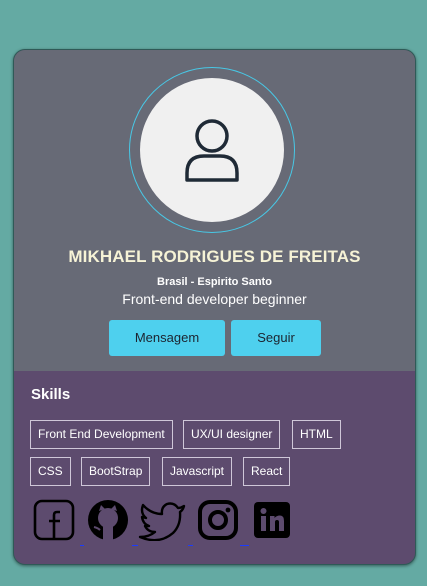 Image resolution: width=427 pixels, height=586 pixels. Describe the element at coordinates (108, 520) in the screenshot. I see `github-icon` at that location.